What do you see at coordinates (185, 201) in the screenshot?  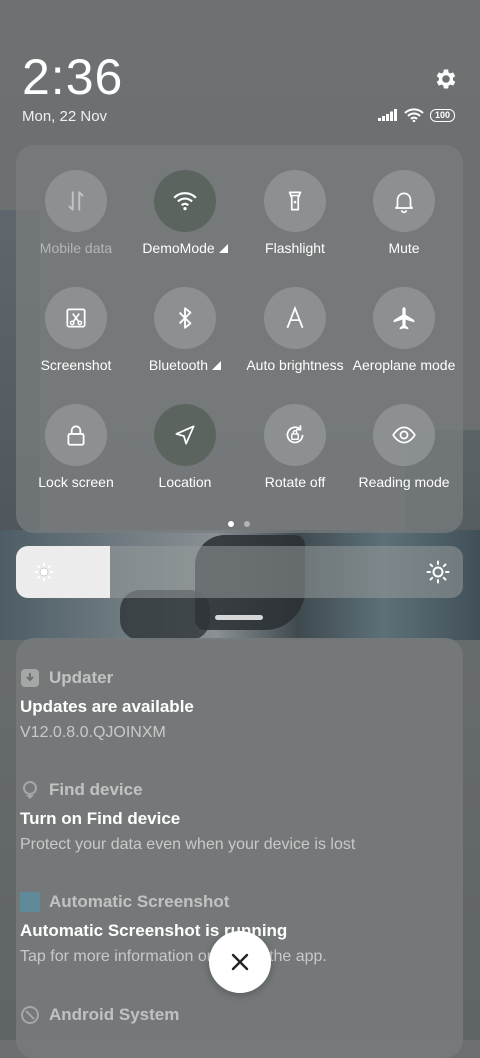 I see `wifi-icon` at bounding box center [185, 201].